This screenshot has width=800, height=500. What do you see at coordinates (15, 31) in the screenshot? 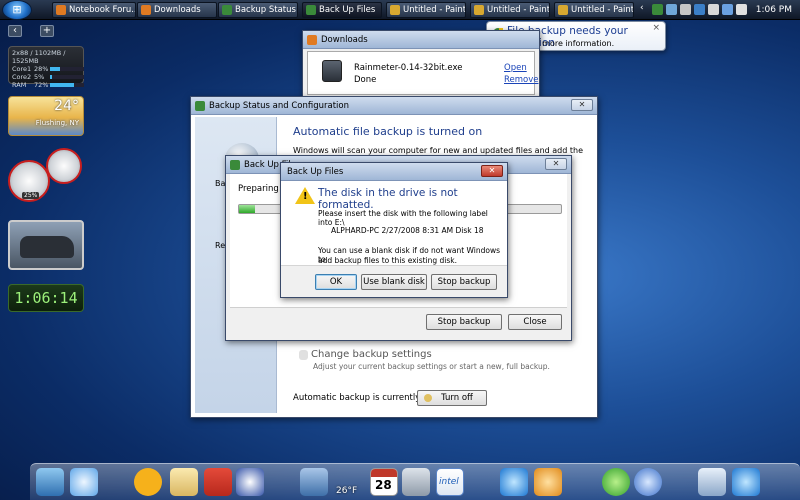
I see `gadget-back-icon: ‹` at bounding box center [15, 31].